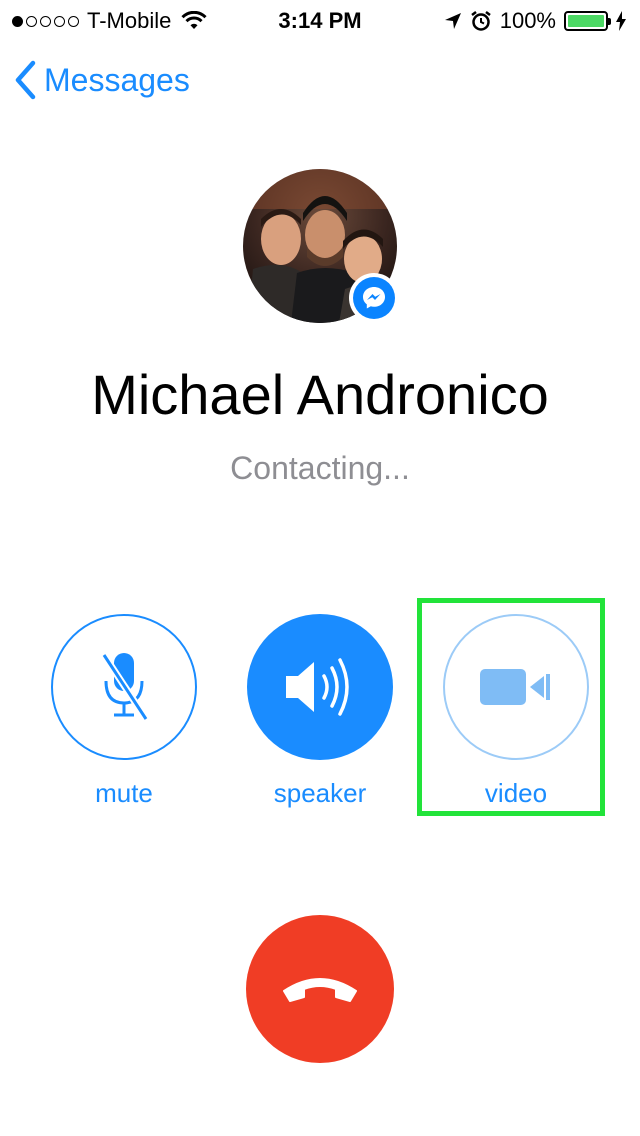 This screenshot has width=640, height=1136. I want to click on back-to-messages-button: Messages, so click(102, 80).